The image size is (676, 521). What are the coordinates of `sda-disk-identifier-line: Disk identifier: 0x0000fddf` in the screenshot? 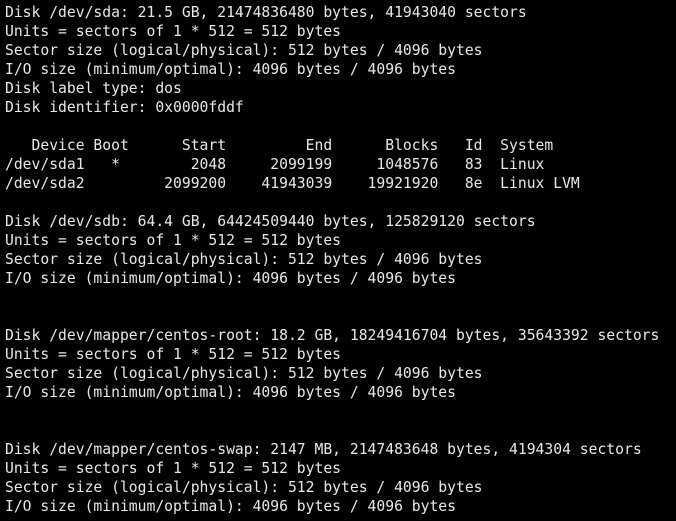 It's located at (124, 107).